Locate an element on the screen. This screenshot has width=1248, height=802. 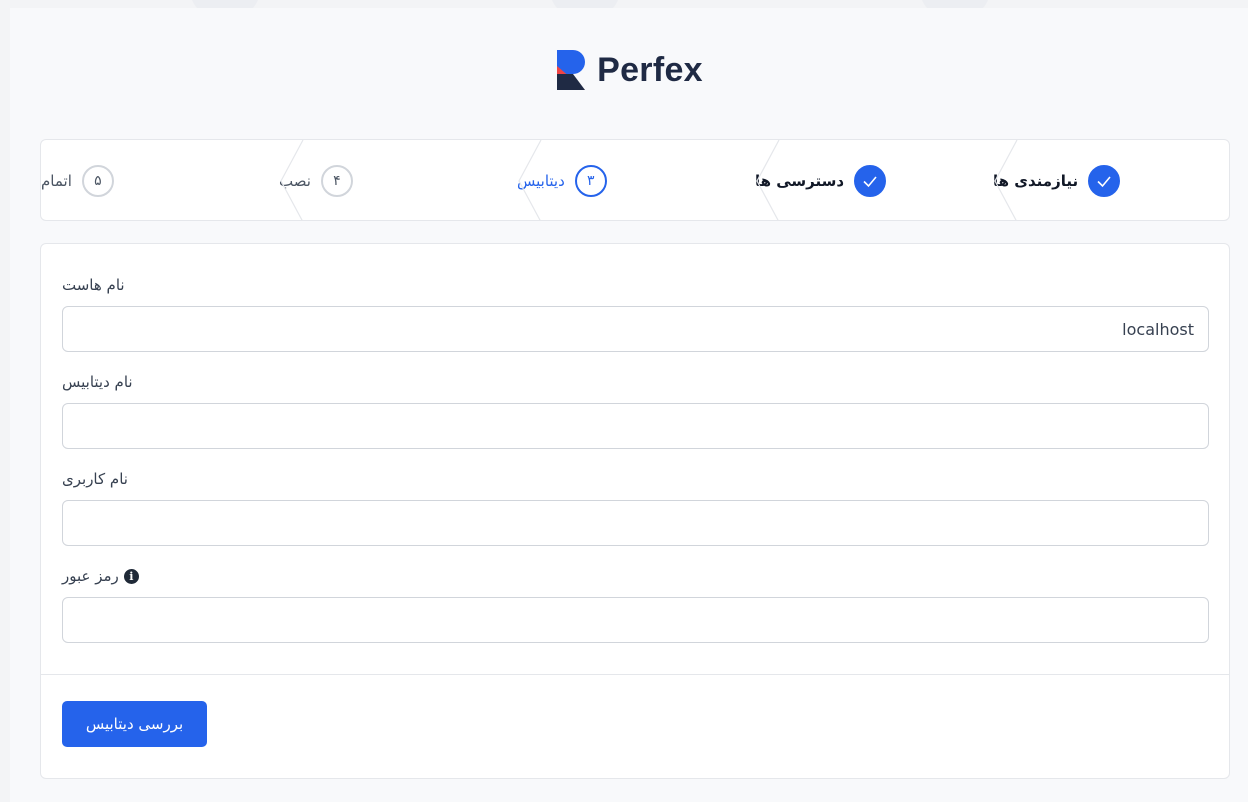
step-number: ۳ is located at coordinates (590, 181).